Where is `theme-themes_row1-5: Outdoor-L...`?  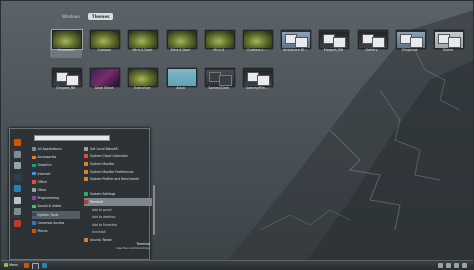 theme-themes_row1-5: Outdoor-L... is located at coordinates (257, 44).